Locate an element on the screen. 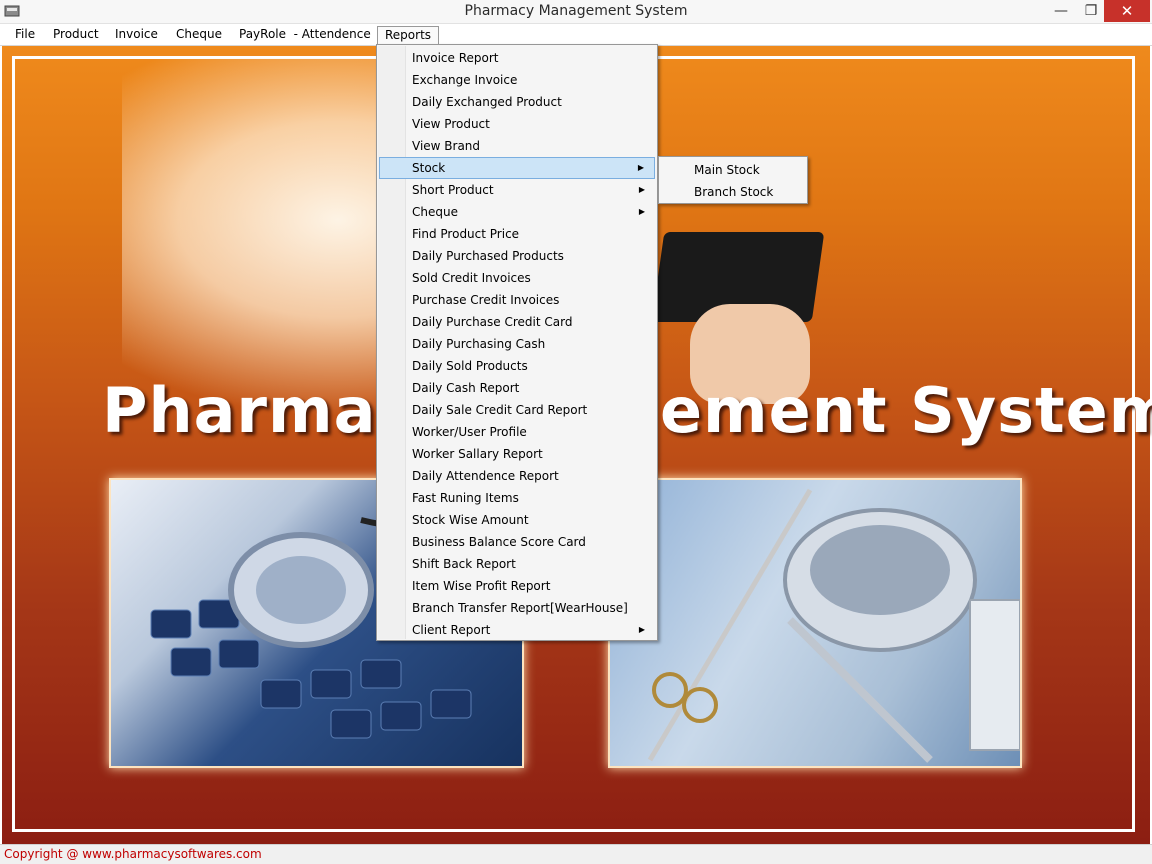 This screenshot has width=1152, height=864. menu-item-daily-cash-report: Daily Cash Report is located at coordinates (517, 388).